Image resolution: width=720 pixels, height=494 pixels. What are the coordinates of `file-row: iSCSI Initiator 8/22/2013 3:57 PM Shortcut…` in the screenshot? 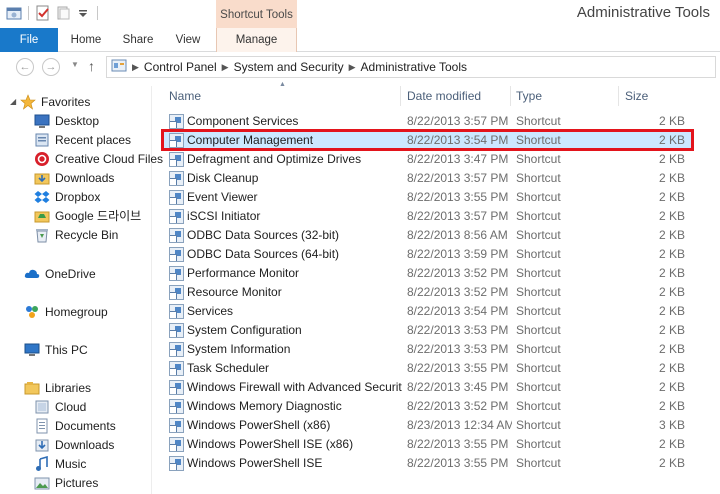 It's located at (428, 216).